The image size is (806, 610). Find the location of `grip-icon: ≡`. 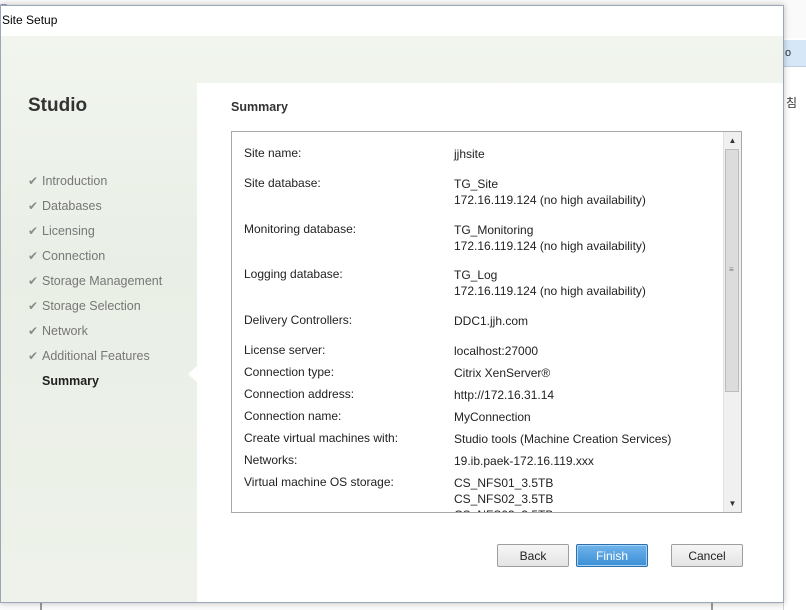

grip-icon: ≡ is located at coordinates (731, 269).